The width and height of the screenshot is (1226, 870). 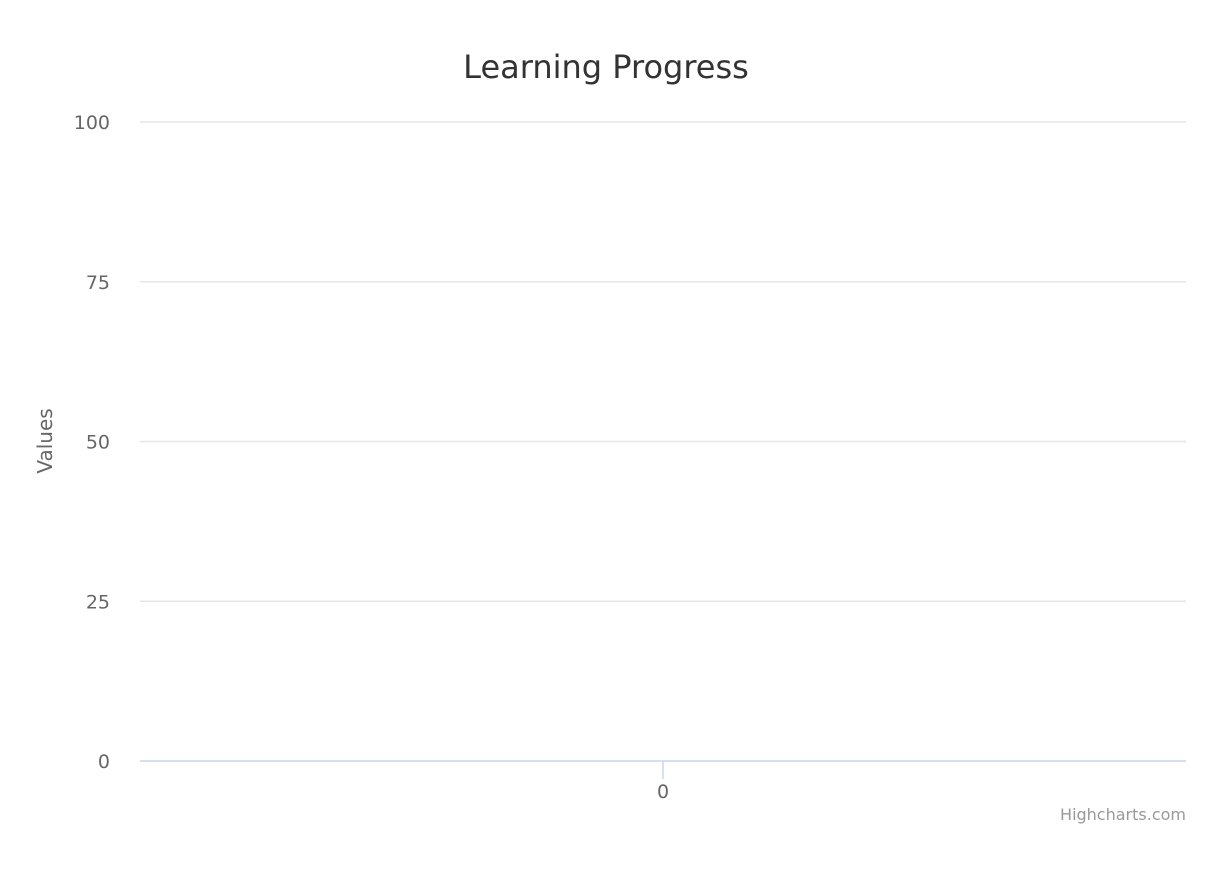 I want to click on x-tick-label-0: 0, so click(x=663, y=792).